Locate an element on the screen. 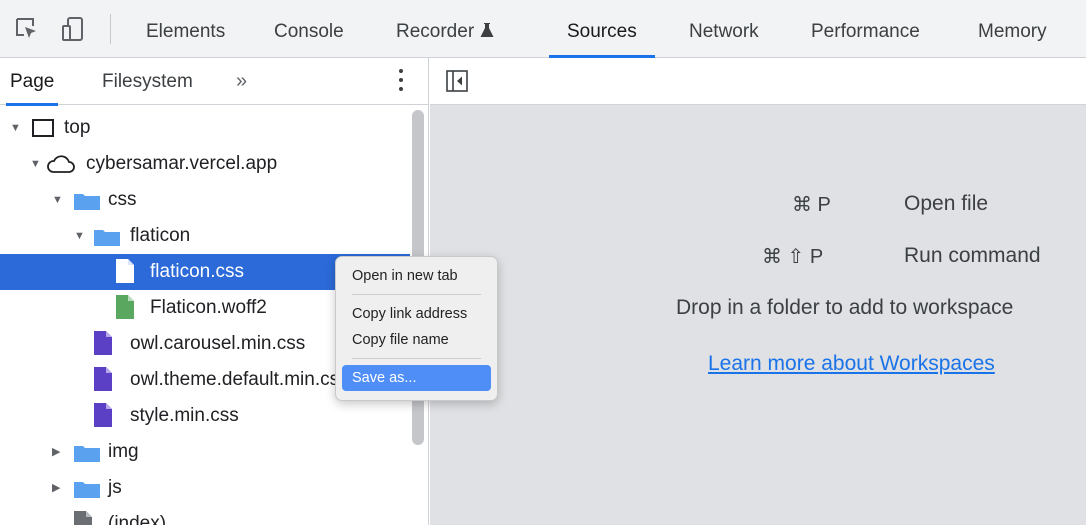  tree-item-index: (index) is located at coordinates (205, 515).